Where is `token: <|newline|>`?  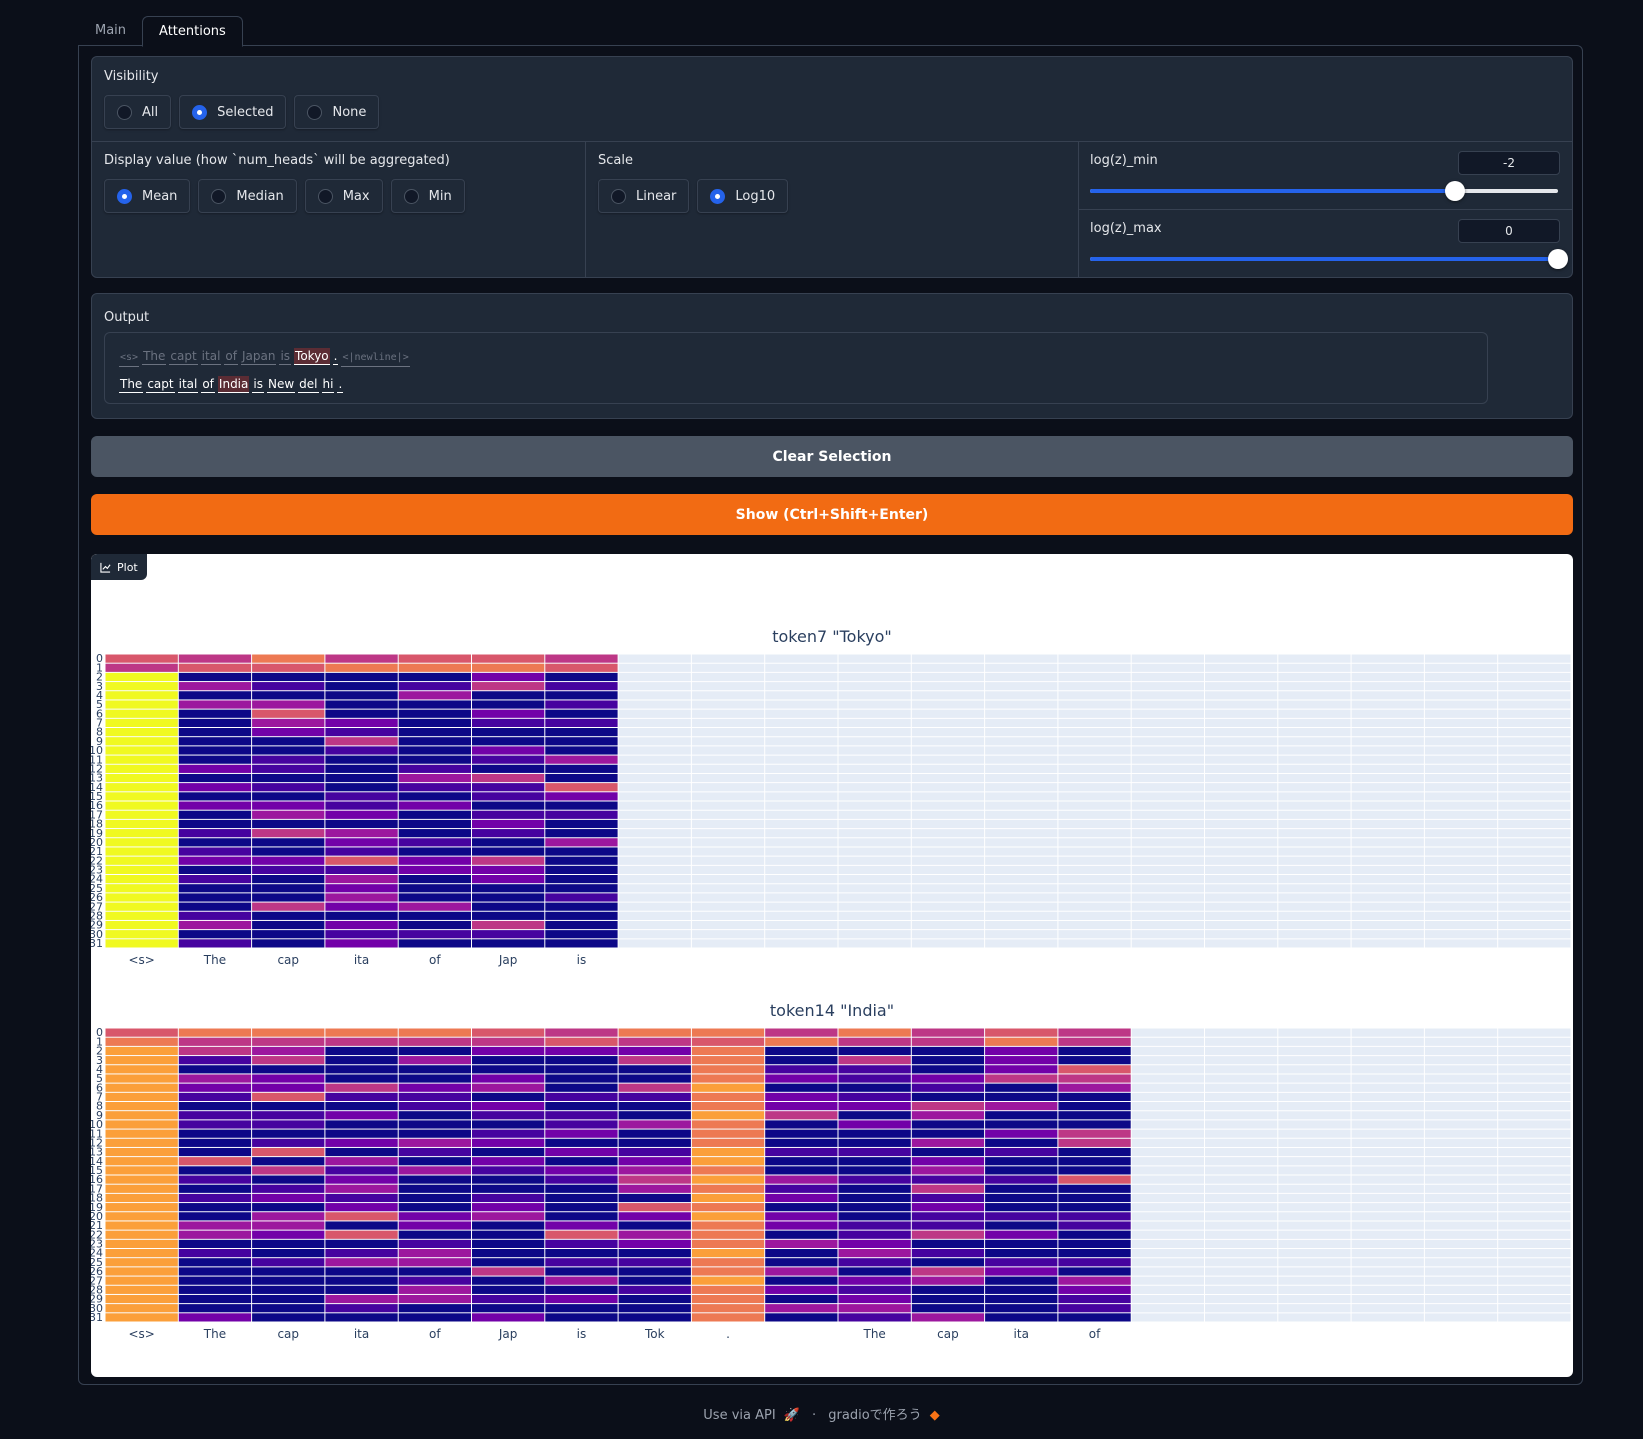 token: <|newline|> is located at coordinates (375, 358).